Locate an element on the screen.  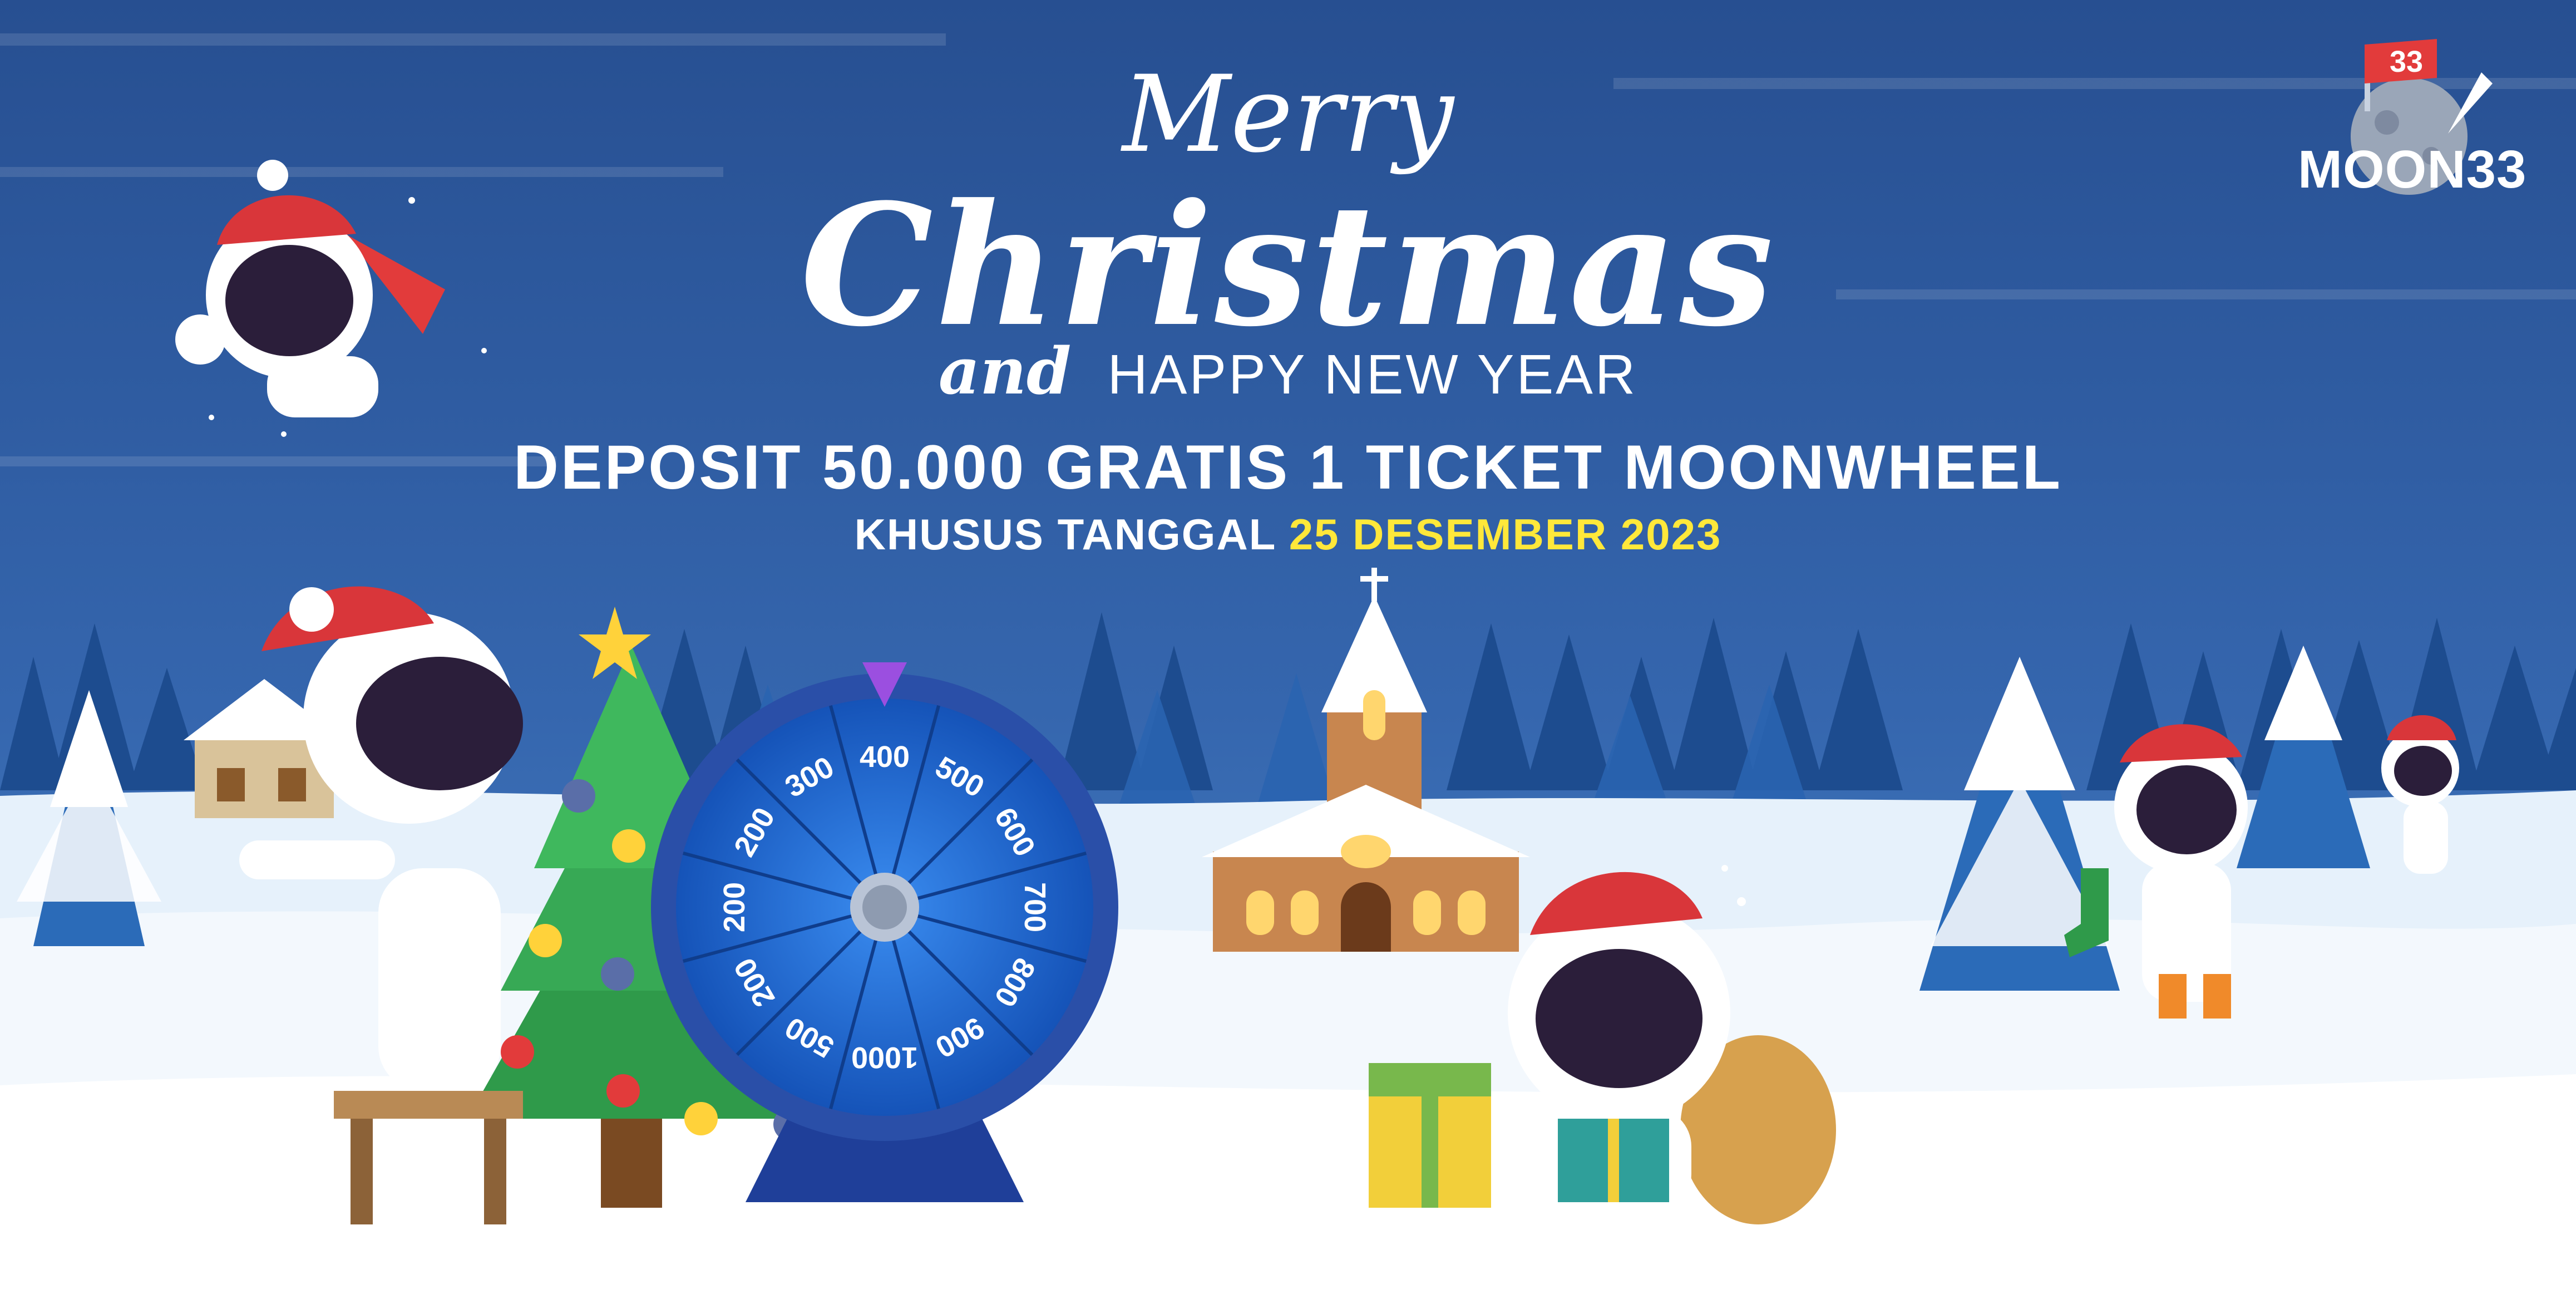
wheel-segment-label: 700 is located at coordinates (1035, 907).